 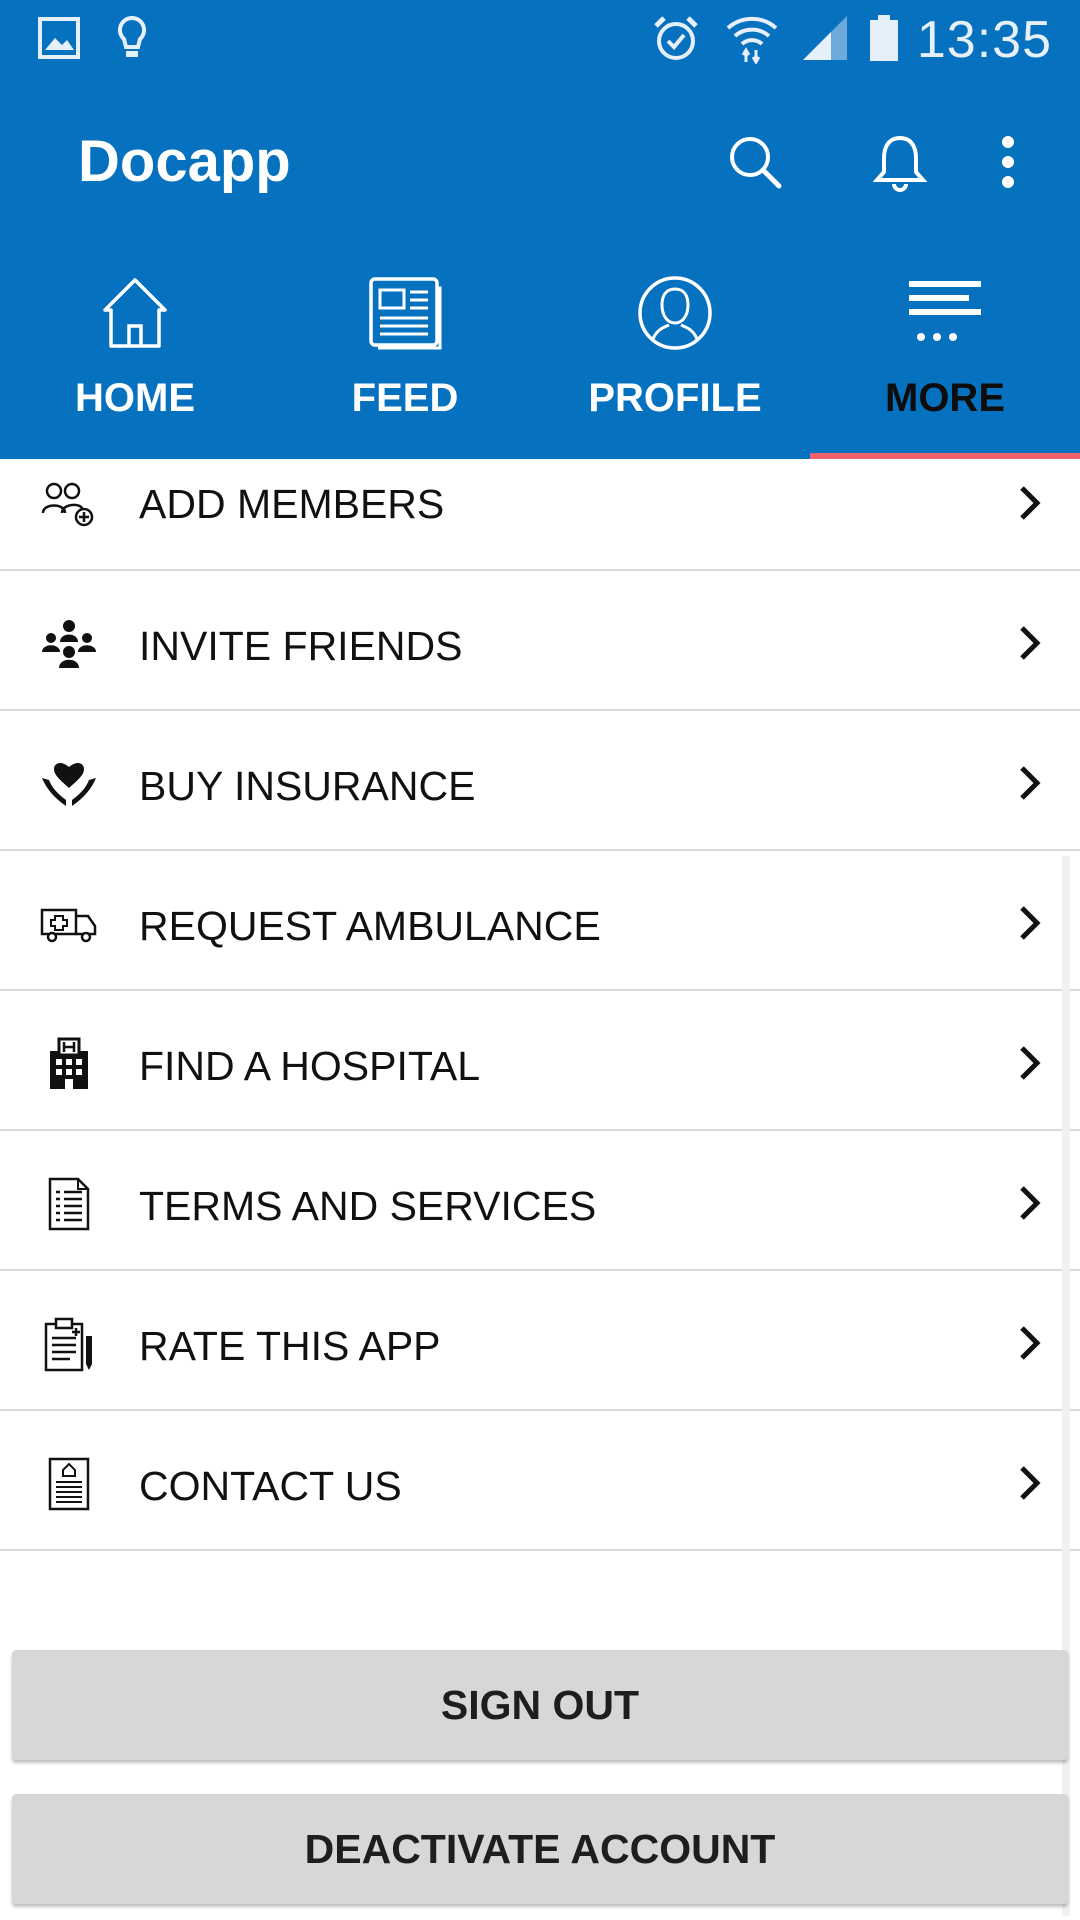 I want to click on battery-icon, so click(x=884, y=38).